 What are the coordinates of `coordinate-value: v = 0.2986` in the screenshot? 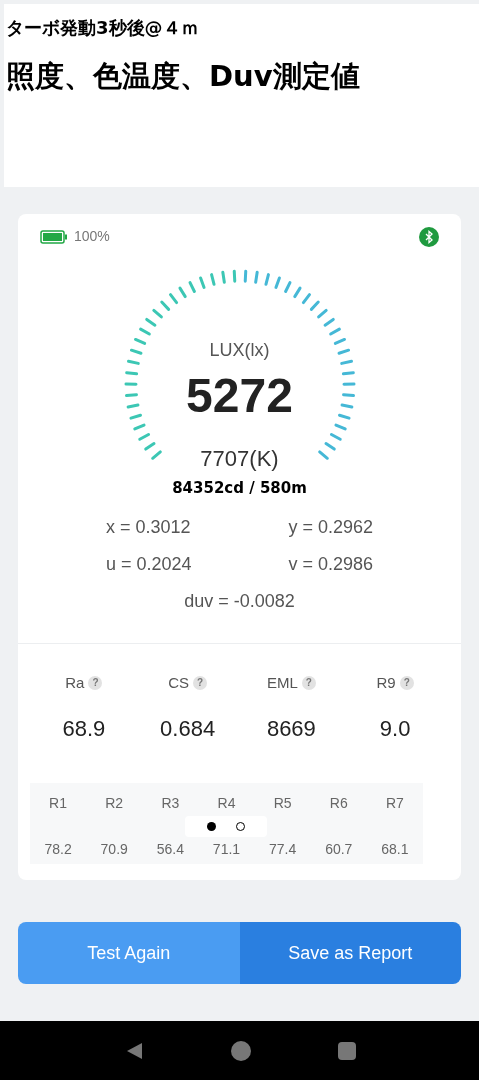 It's located at (330, 564).